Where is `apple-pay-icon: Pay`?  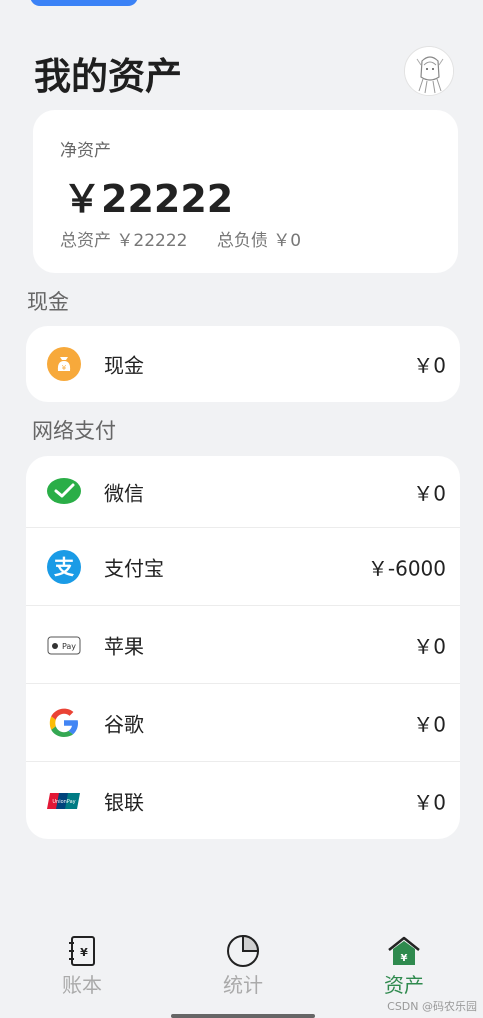
apple-pay-icon: Pay is located at coordinates (64, 645).